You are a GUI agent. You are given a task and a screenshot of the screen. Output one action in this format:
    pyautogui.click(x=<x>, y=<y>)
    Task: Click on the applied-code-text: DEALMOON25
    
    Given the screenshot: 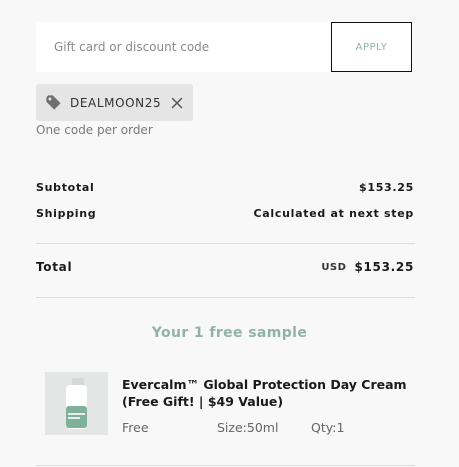 What is the action you would take?
    pyautogui.click(x=116, y=102)
    